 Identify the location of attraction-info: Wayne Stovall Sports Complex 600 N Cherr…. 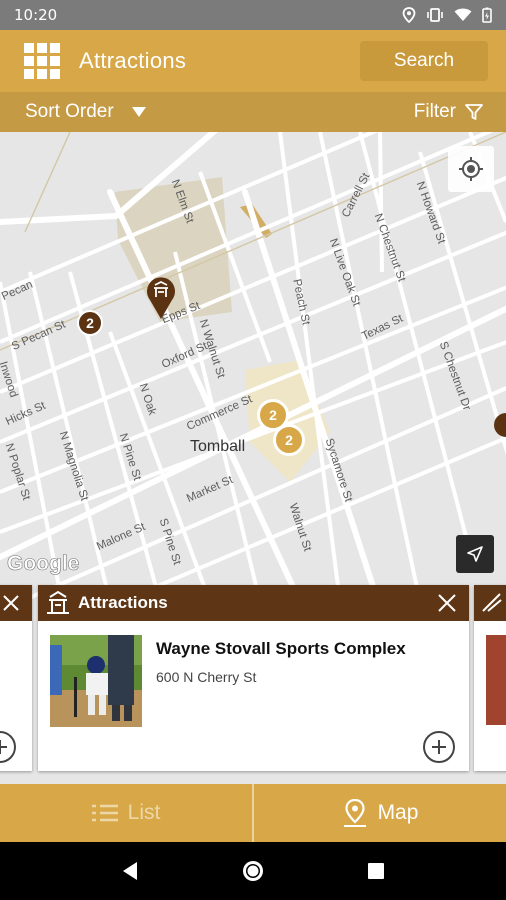
(281, 681).